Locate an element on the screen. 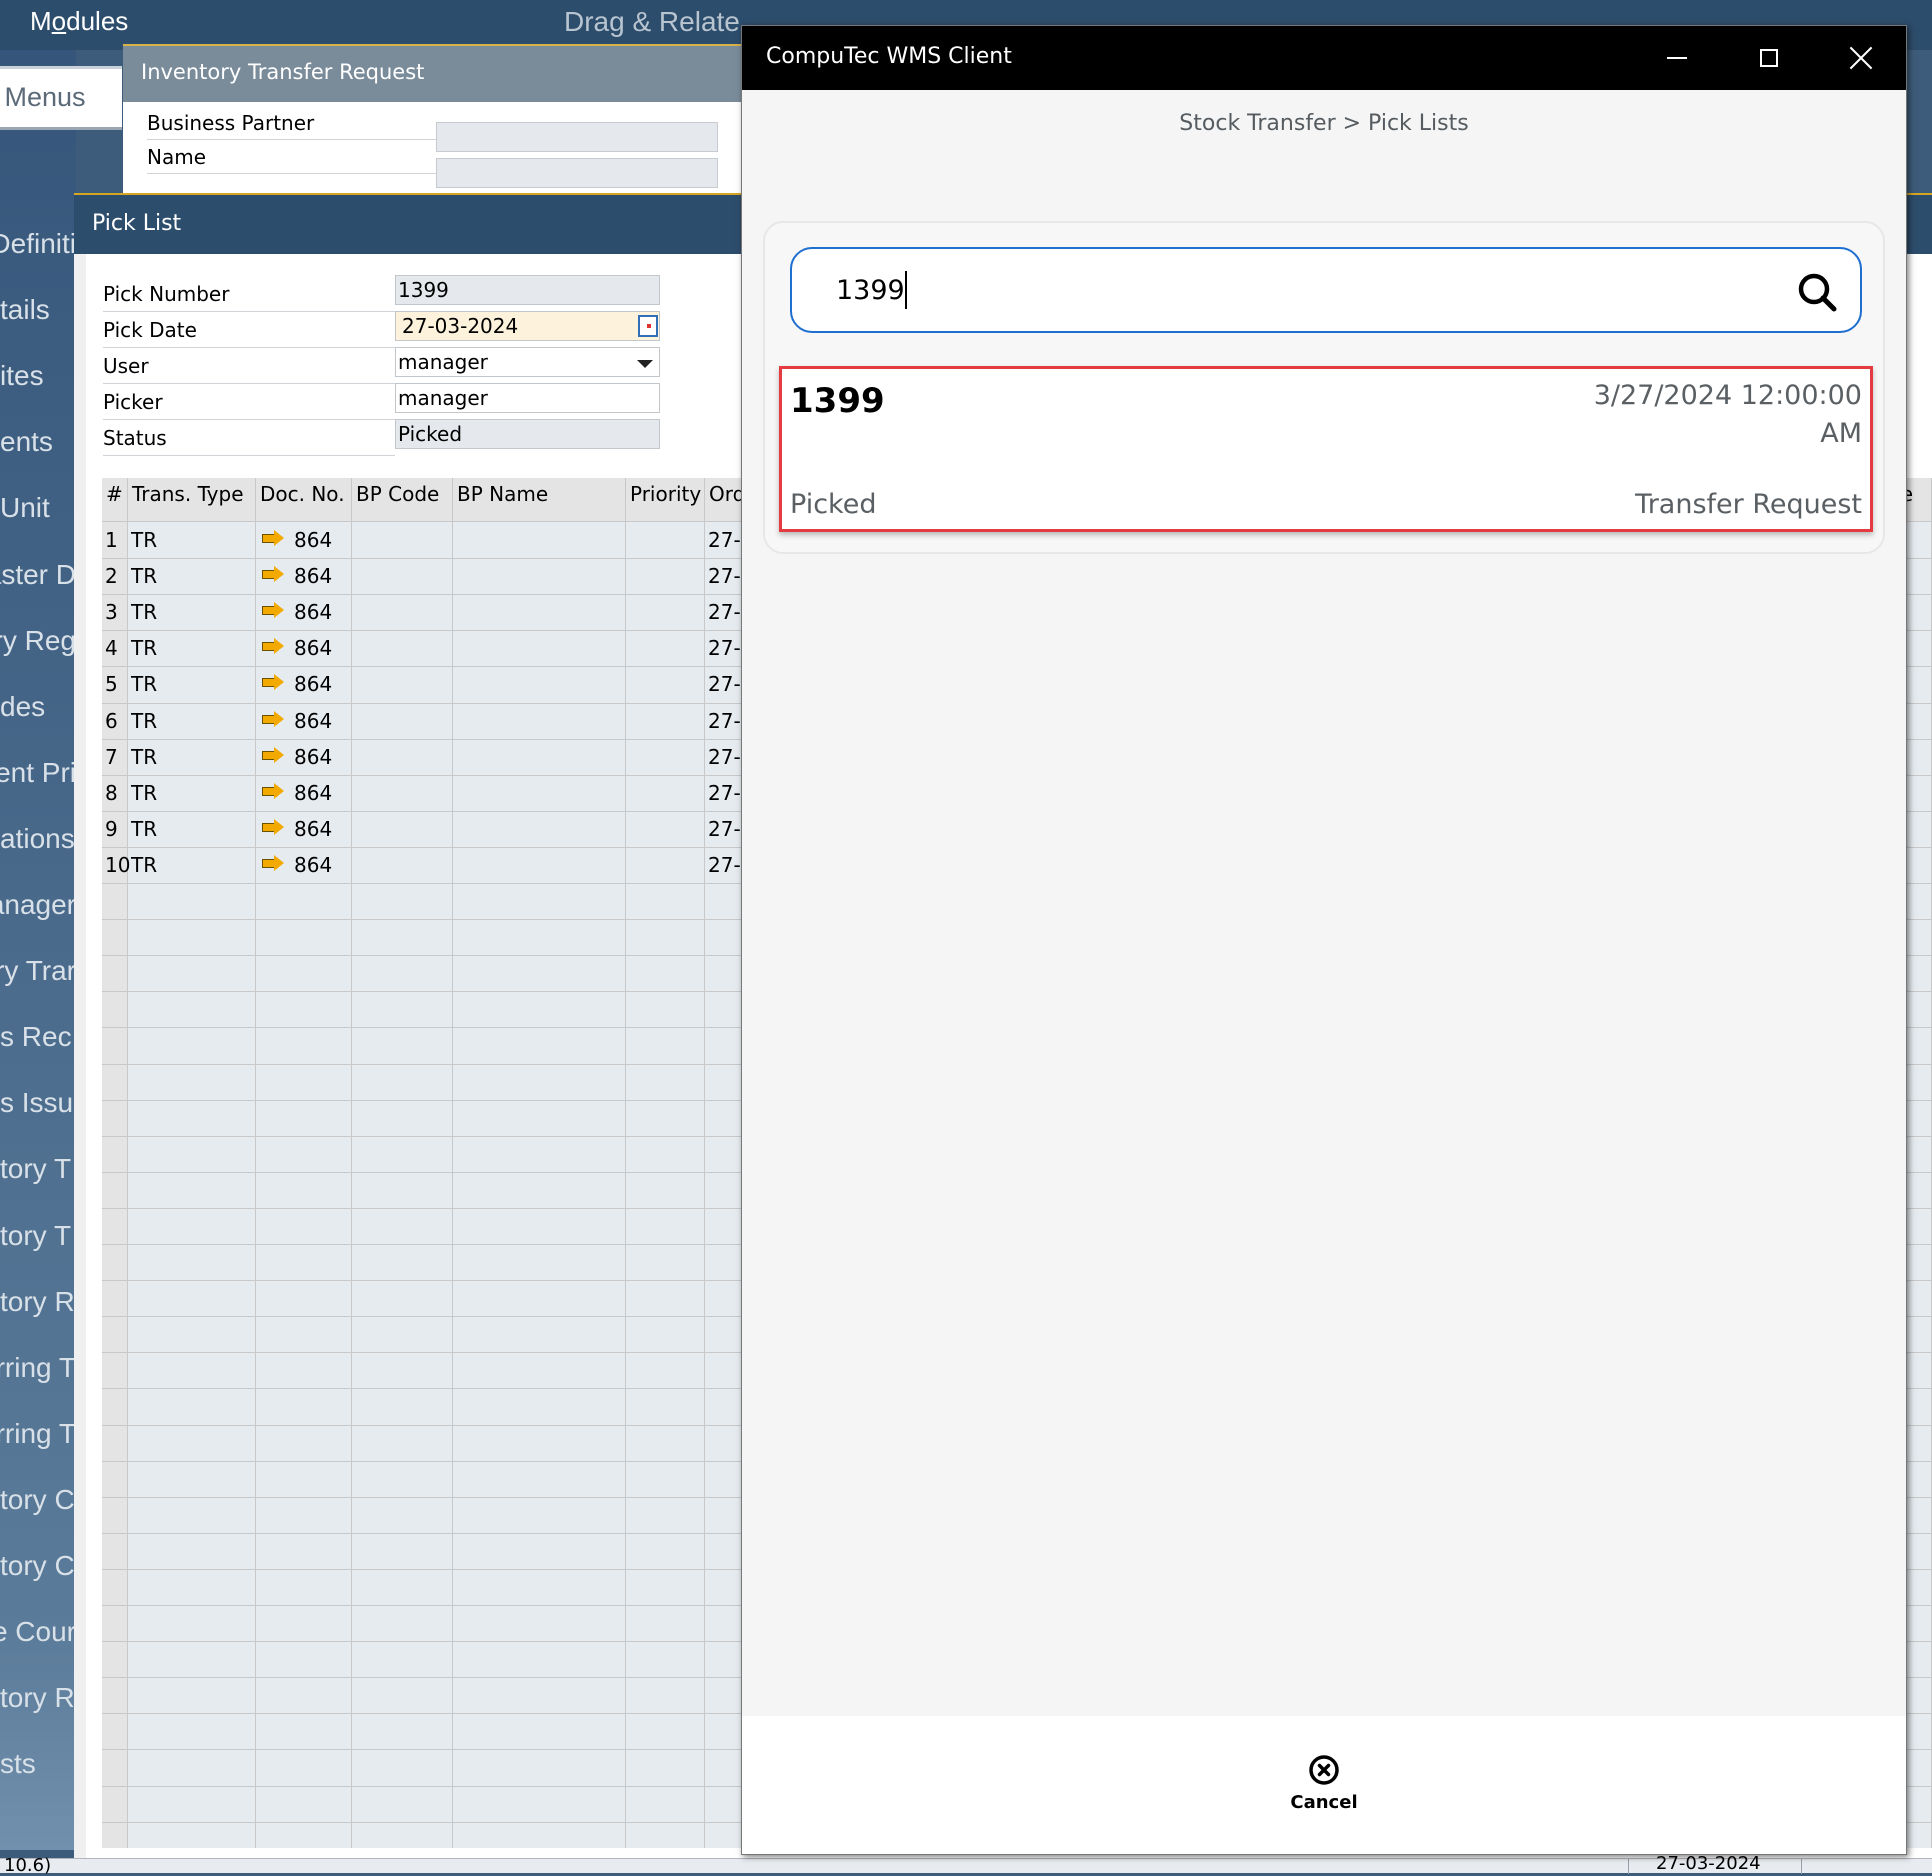 The image size is (1932, 1876). sidebar-menu-item: e Cour is located at coordinates (38, 1632).